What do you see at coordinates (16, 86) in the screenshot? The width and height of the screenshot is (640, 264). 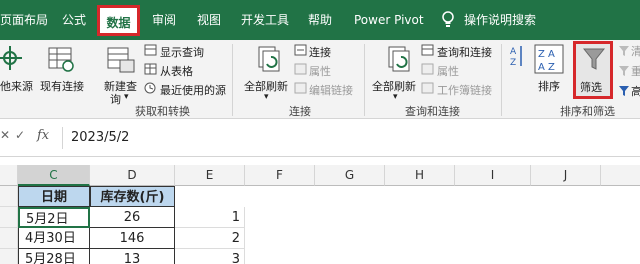 I see `from-other-sources-button: 他来源` at bounding box center [16, 86].